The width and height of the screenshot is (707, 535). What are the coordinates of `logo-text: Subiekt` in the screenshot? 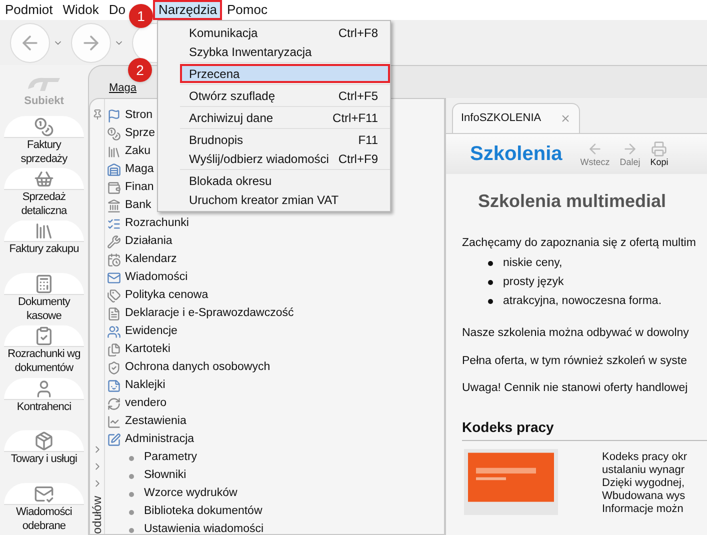 It's located at (44, 101).